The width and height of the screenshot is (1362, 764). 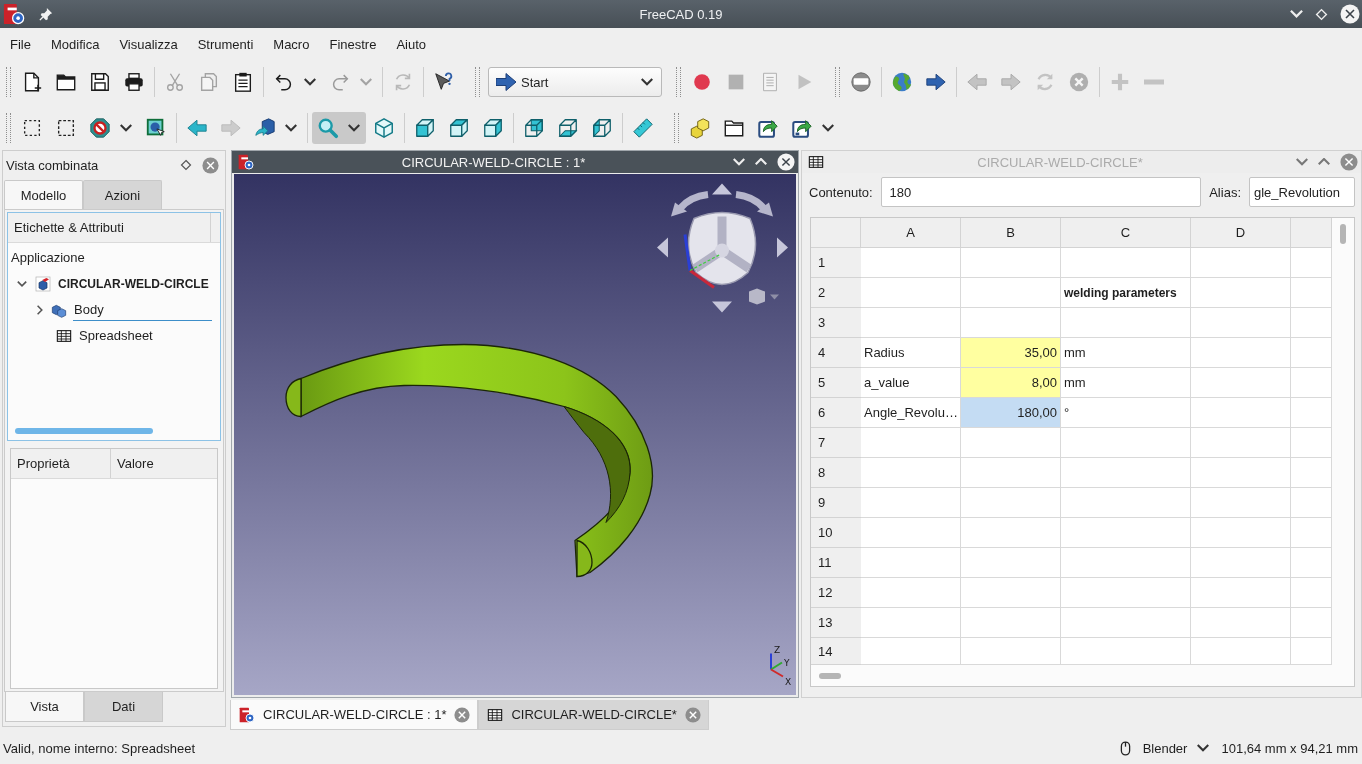 What do you see at coordinates (836, 413) in the screenshot?
I see `row-header: 6` at bounding box center [836, 413].